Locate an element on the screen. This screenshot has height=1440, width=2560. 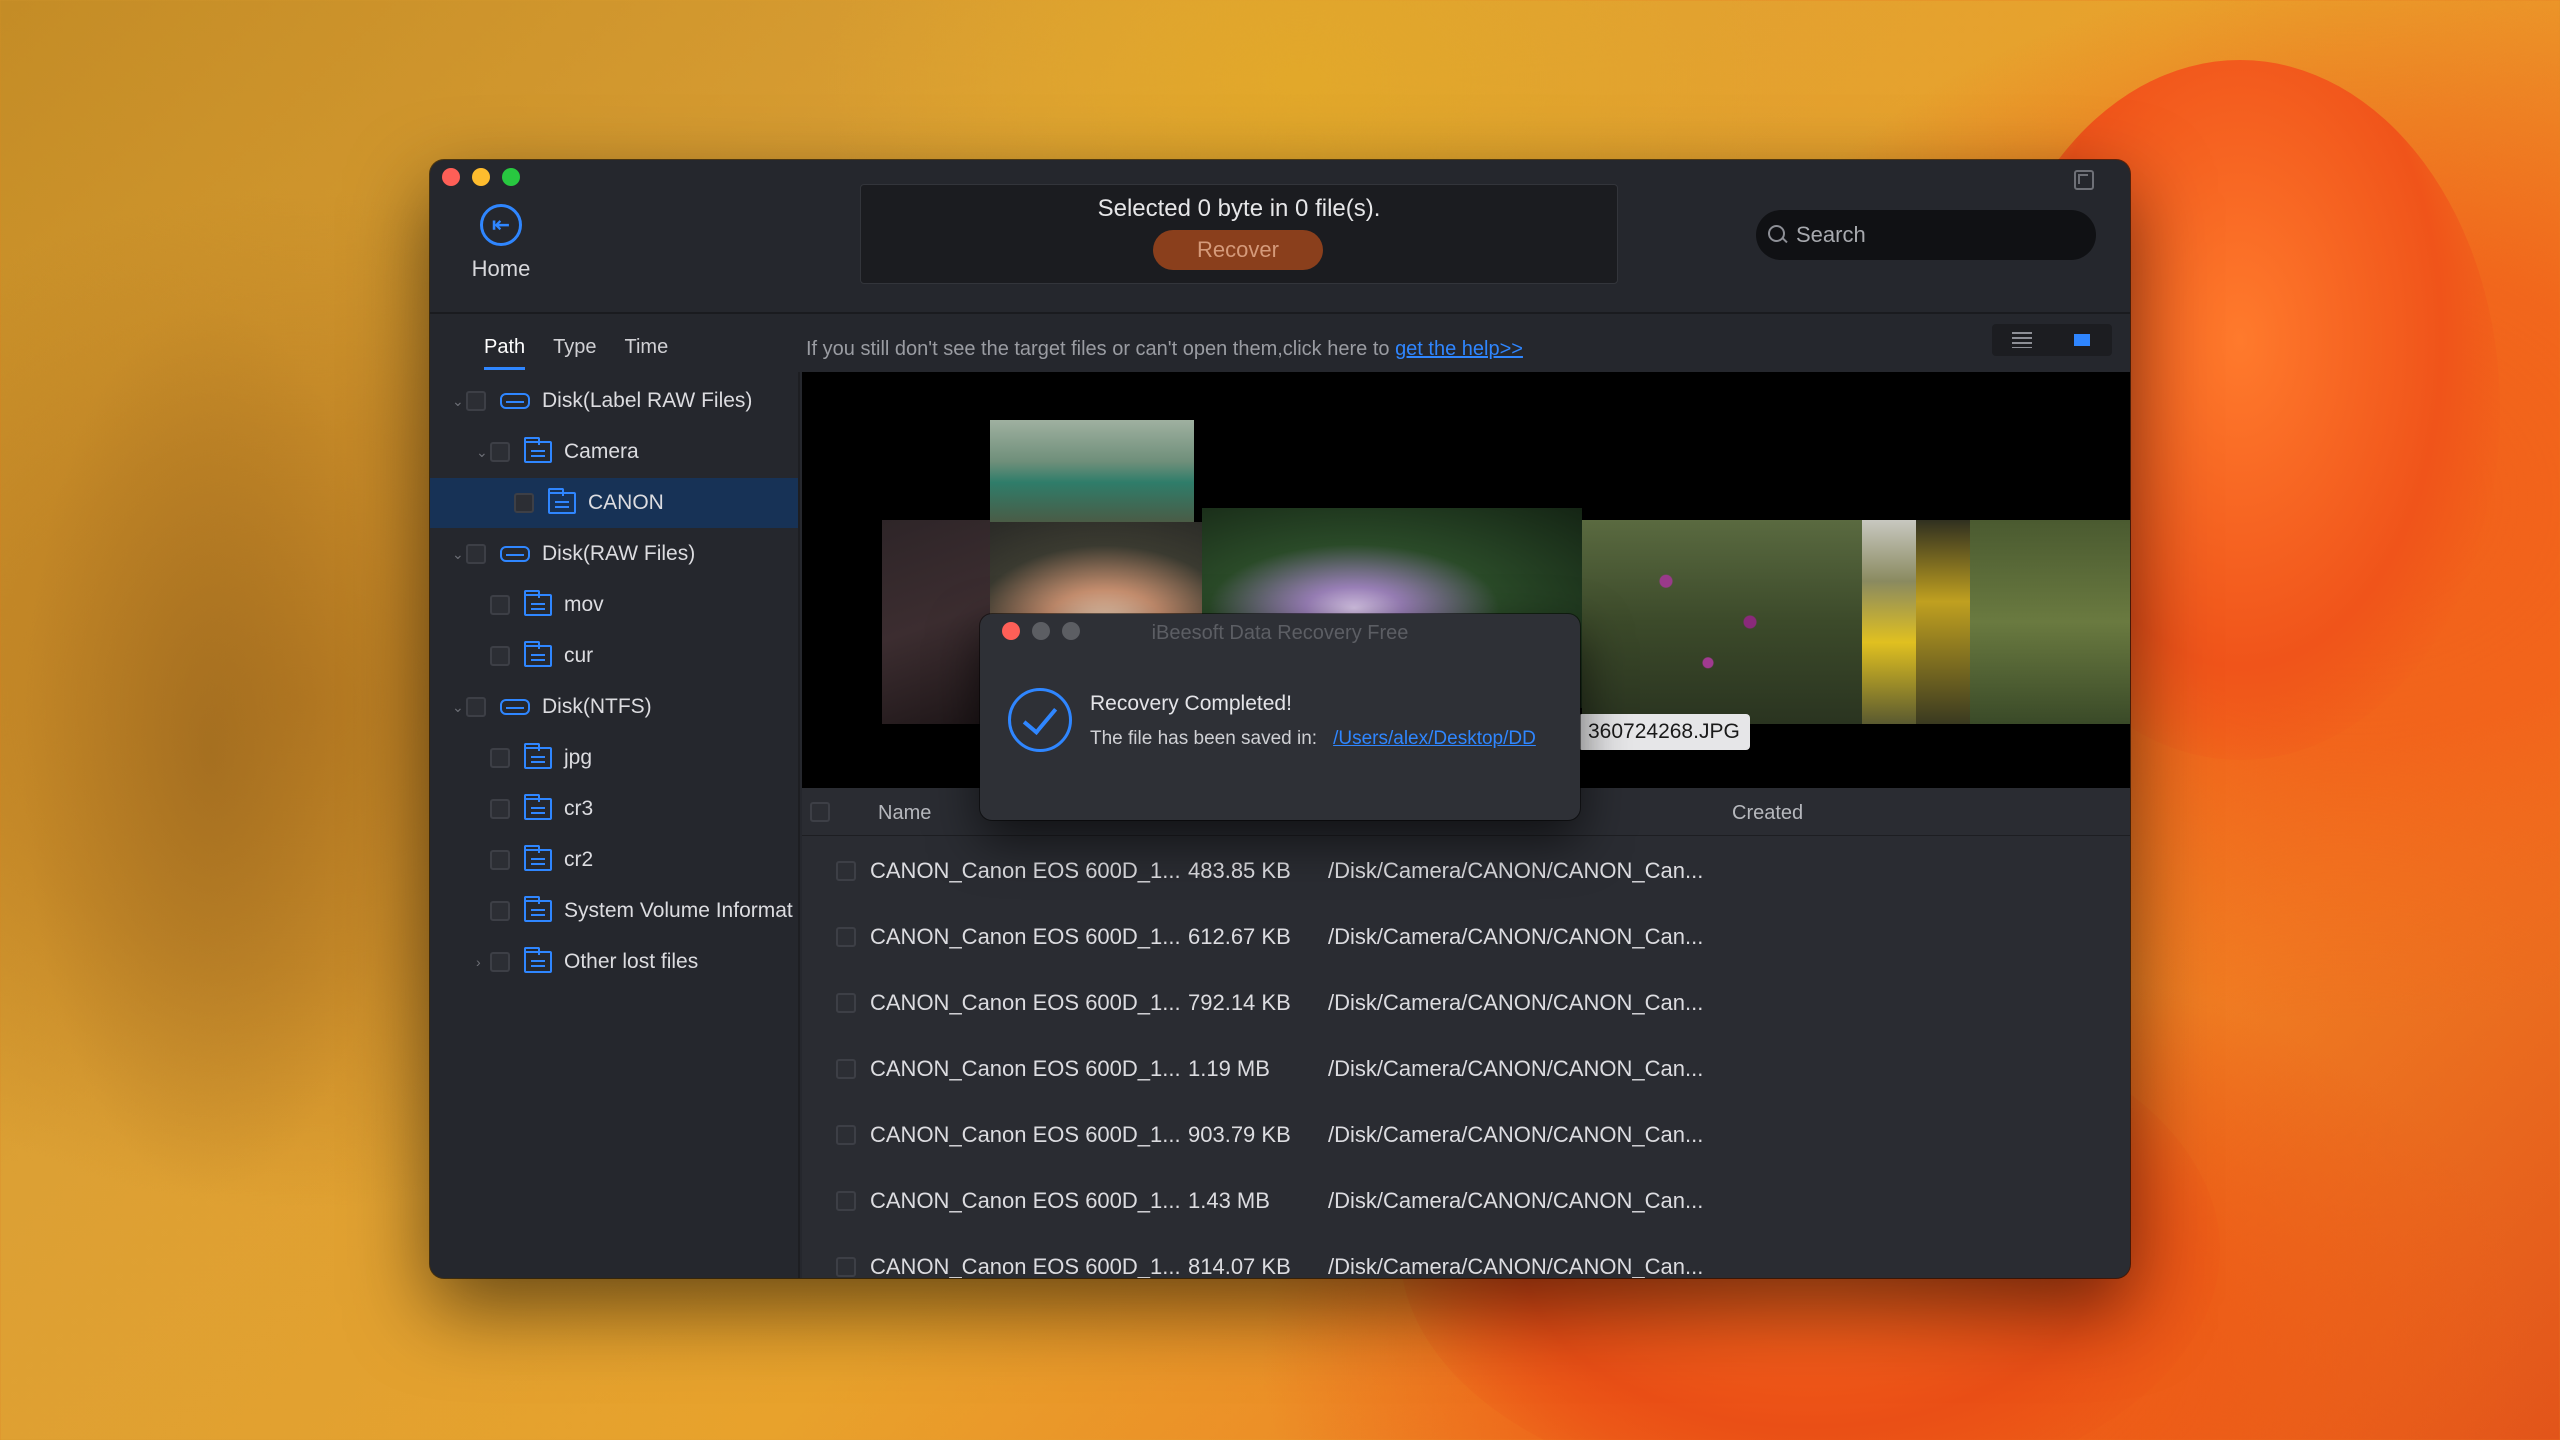
drive-icon is located at coordinates (515, 707).